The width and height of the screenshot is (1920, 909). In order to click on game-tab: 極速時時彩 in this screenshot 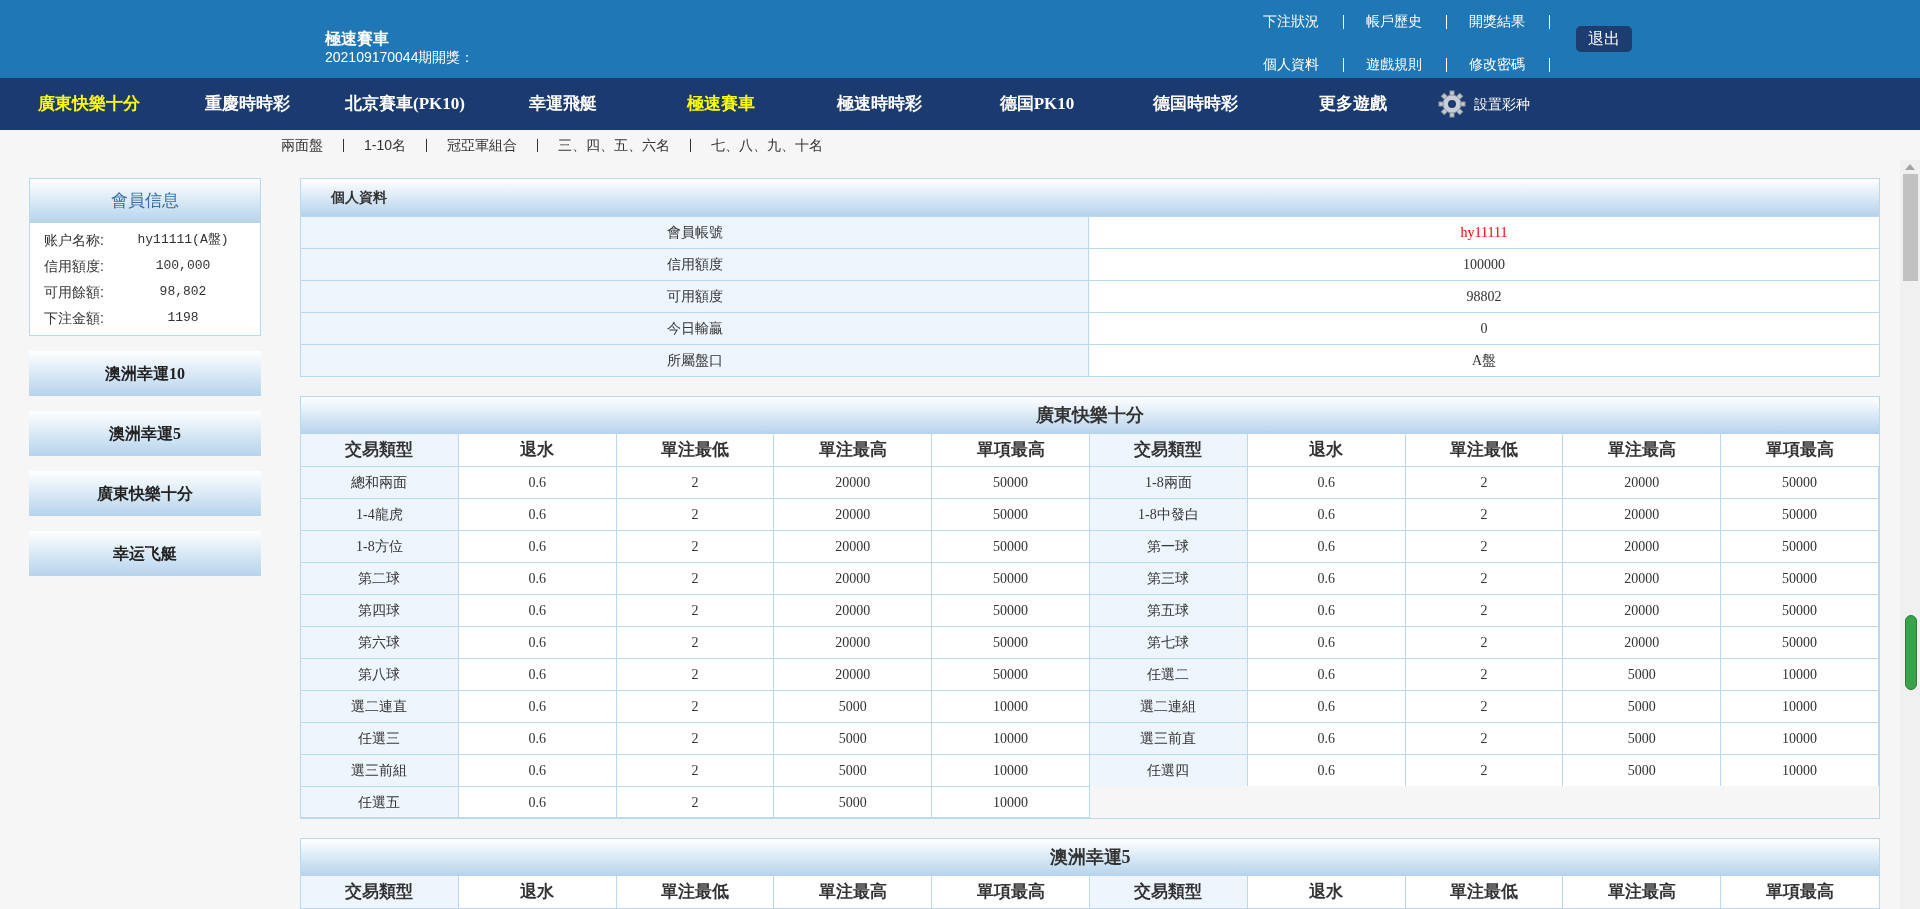, I will do `click(879, 104)`.